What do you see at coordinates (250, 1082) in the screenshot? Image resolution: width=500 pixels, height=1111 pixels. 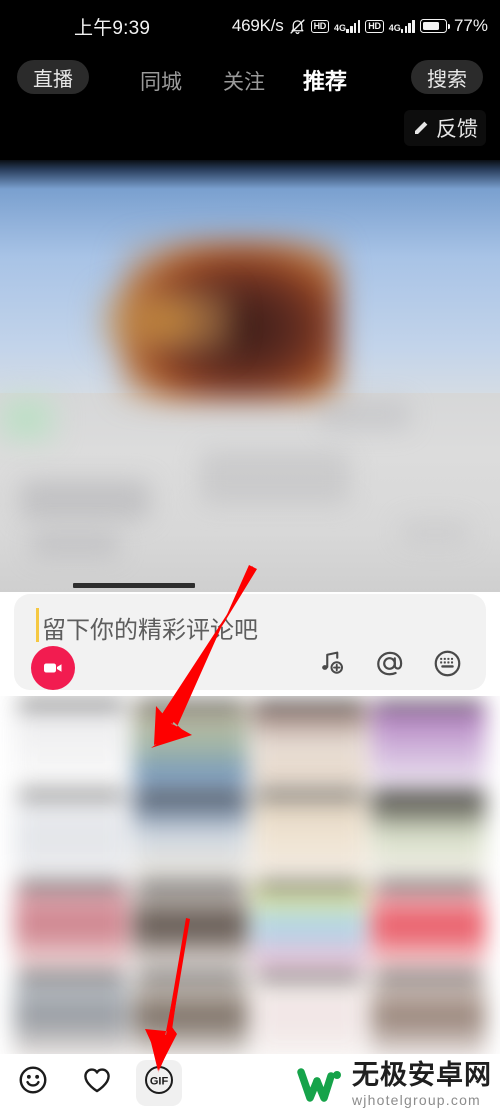 I see `bottom-toolbar: GIF 无极安卓网 wjhotelgroup.com` at bounding box center [250, 1082].